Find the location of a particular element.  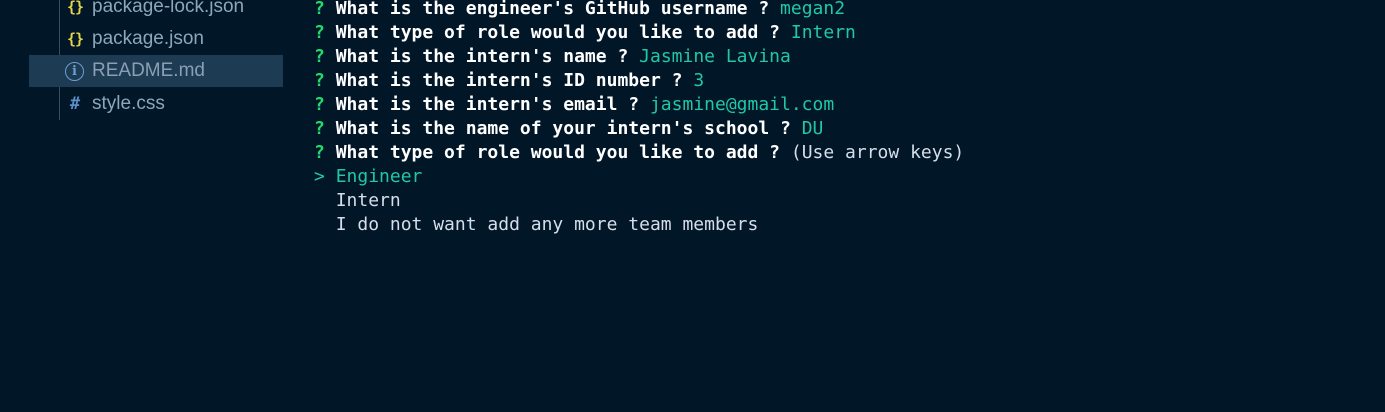

choice-label: I do not want add any more team members is located at coordinates (547, 224).